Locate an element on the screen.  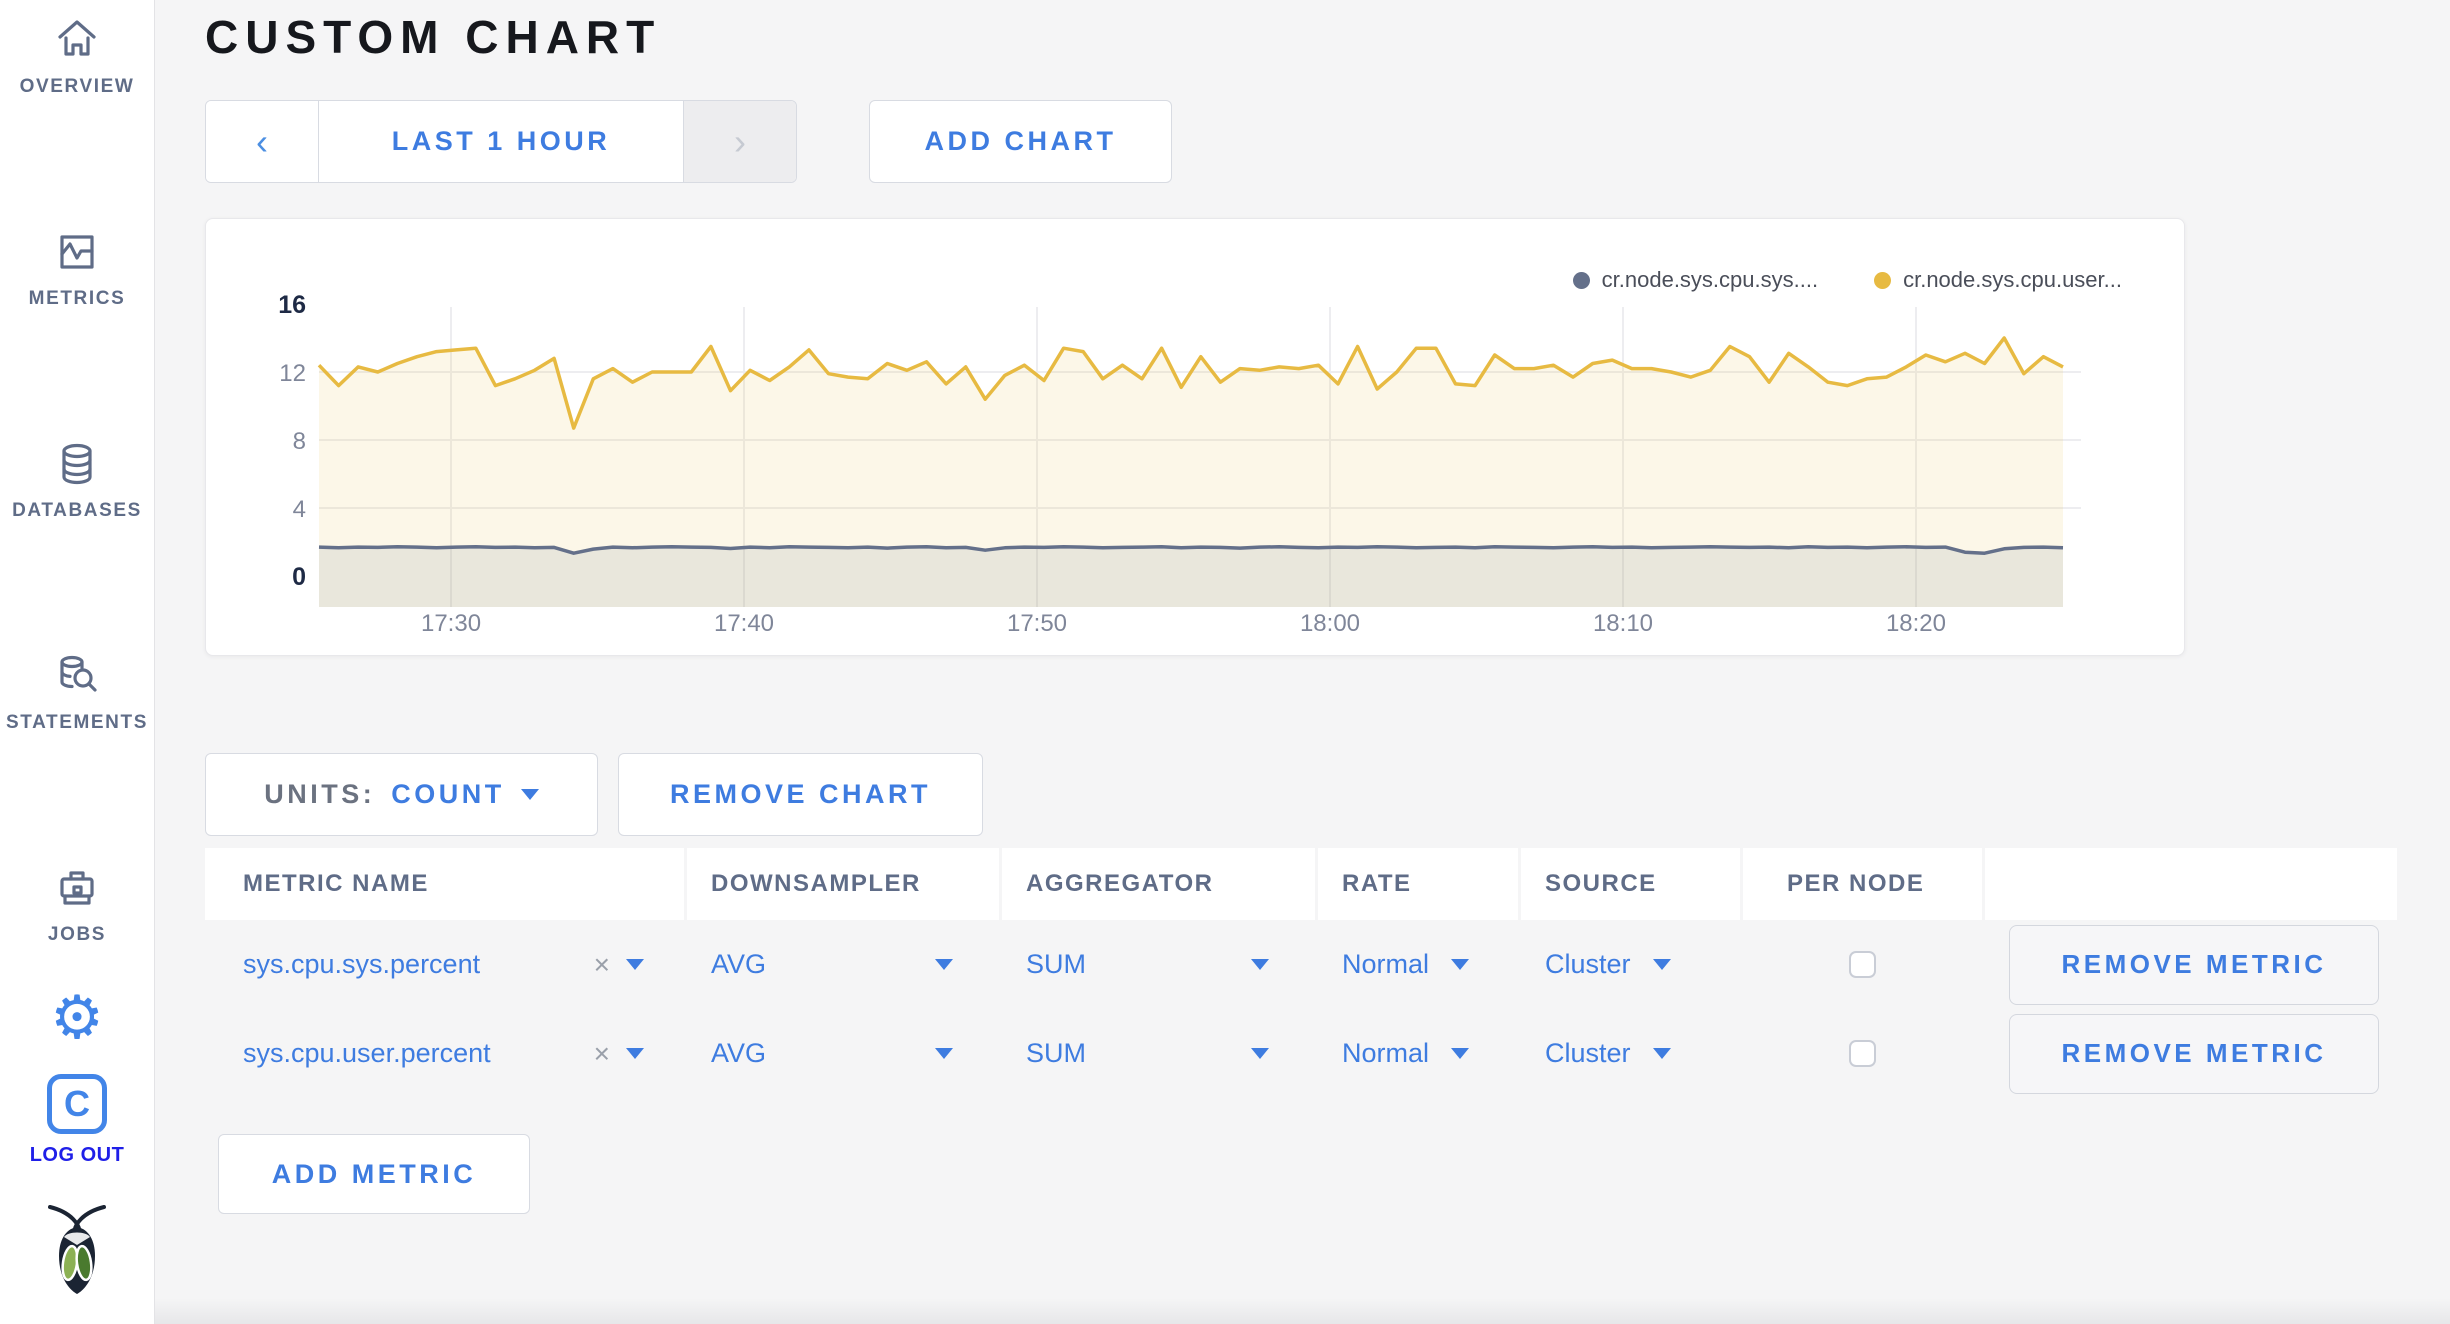
column-header-aggregator: AGGREGATOR is located at coordinates (1158, 884).